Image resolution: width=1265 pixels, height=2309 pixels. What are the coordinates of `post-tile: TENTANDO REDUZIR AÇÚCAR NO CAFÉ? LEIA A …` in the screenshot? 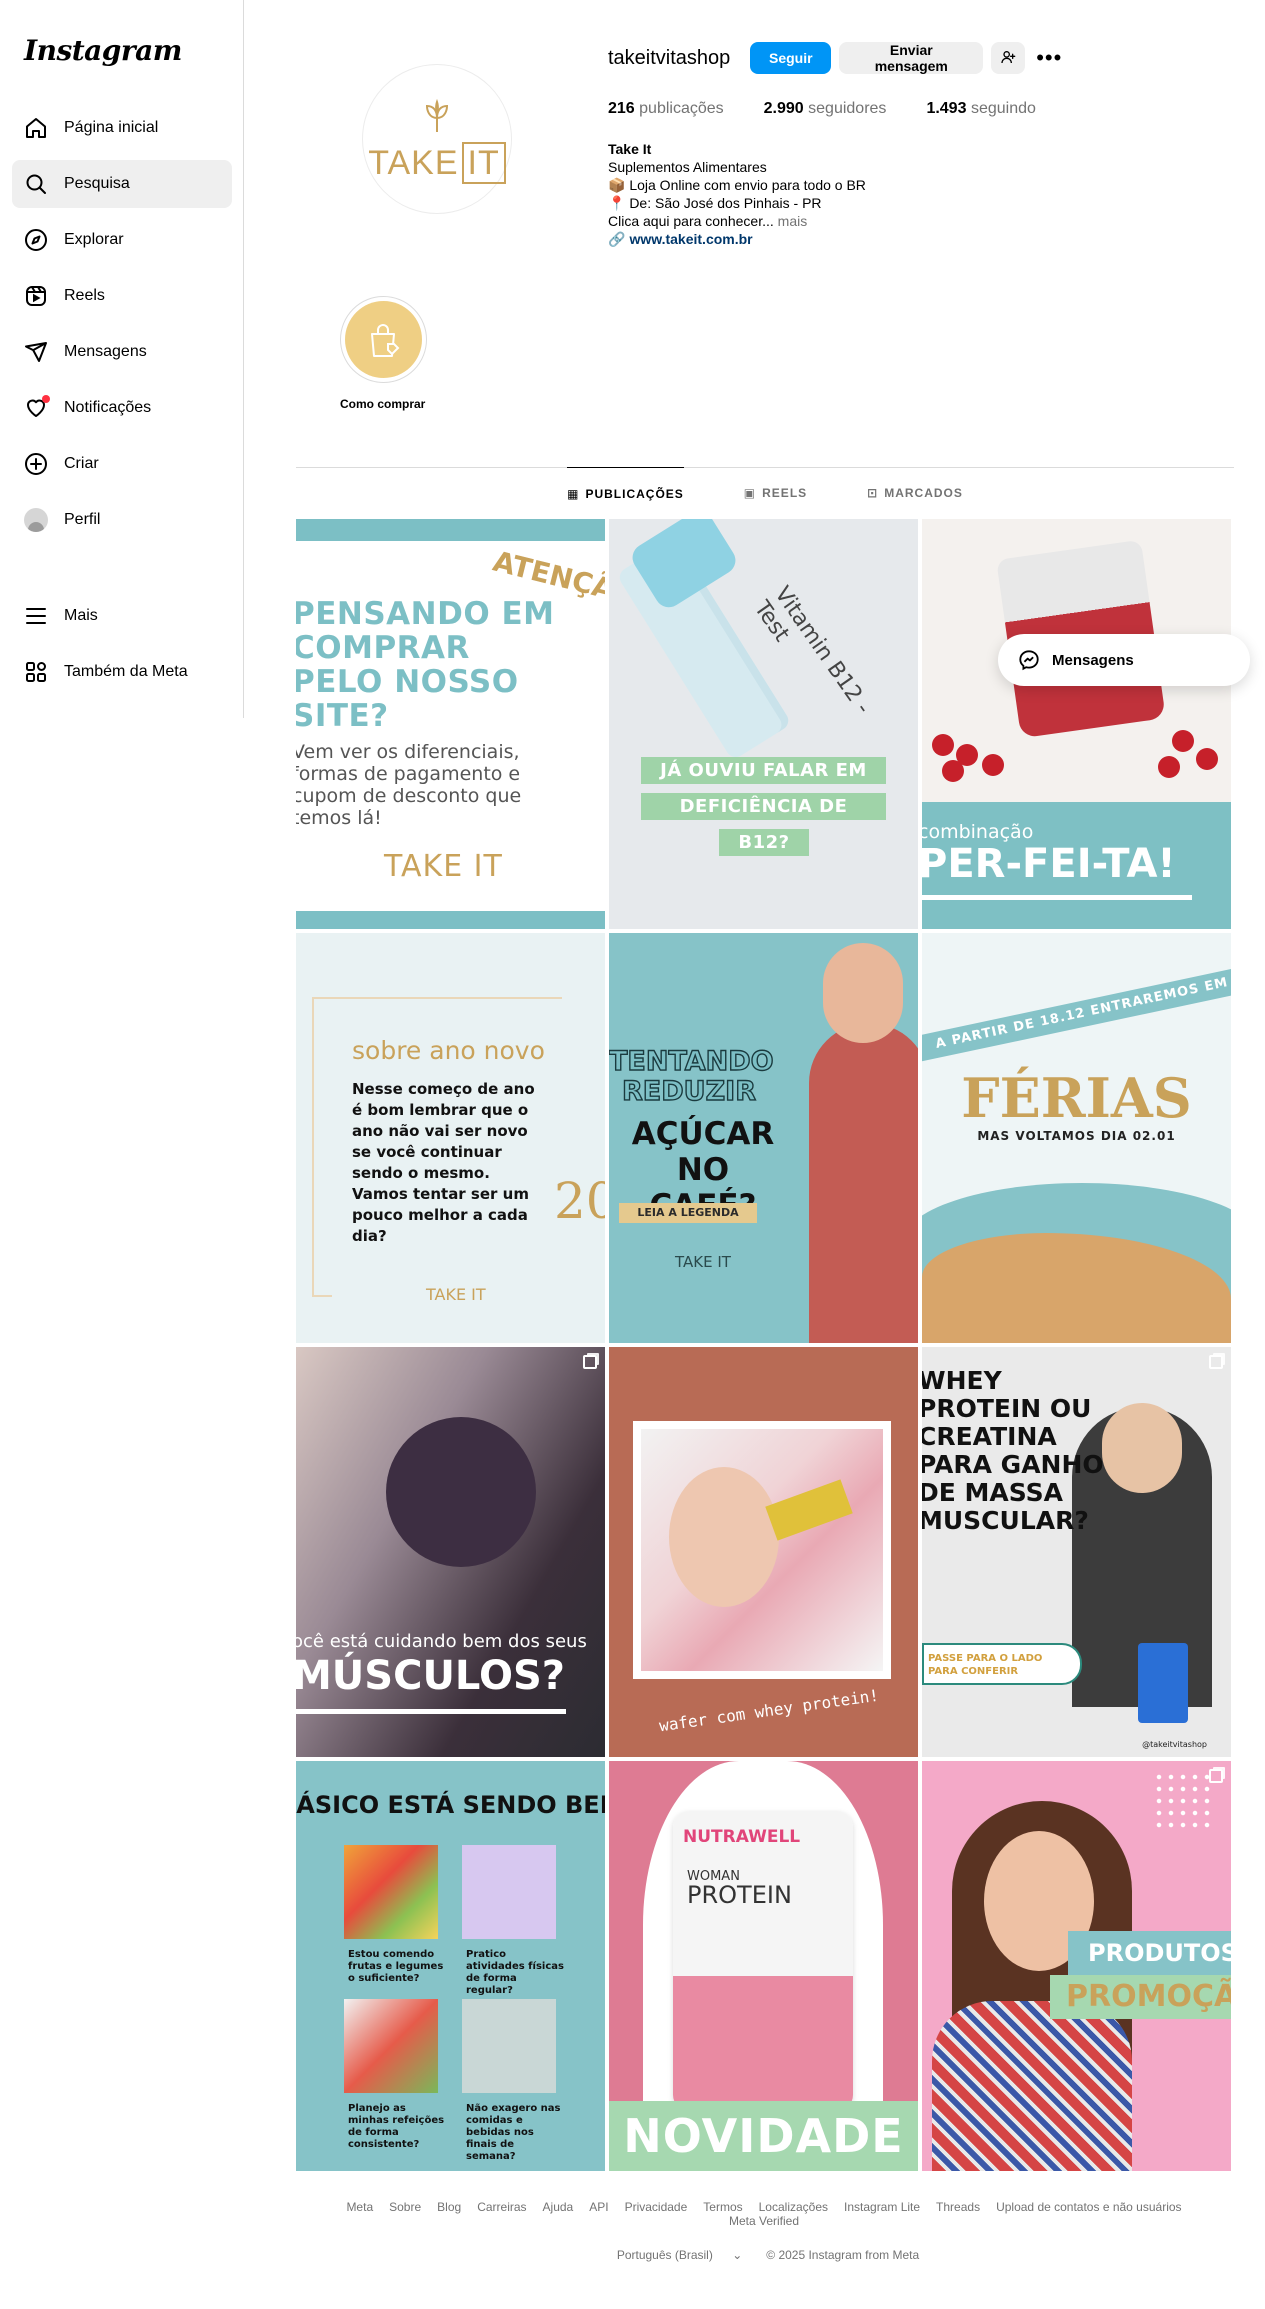 It's located at (763, 1138).